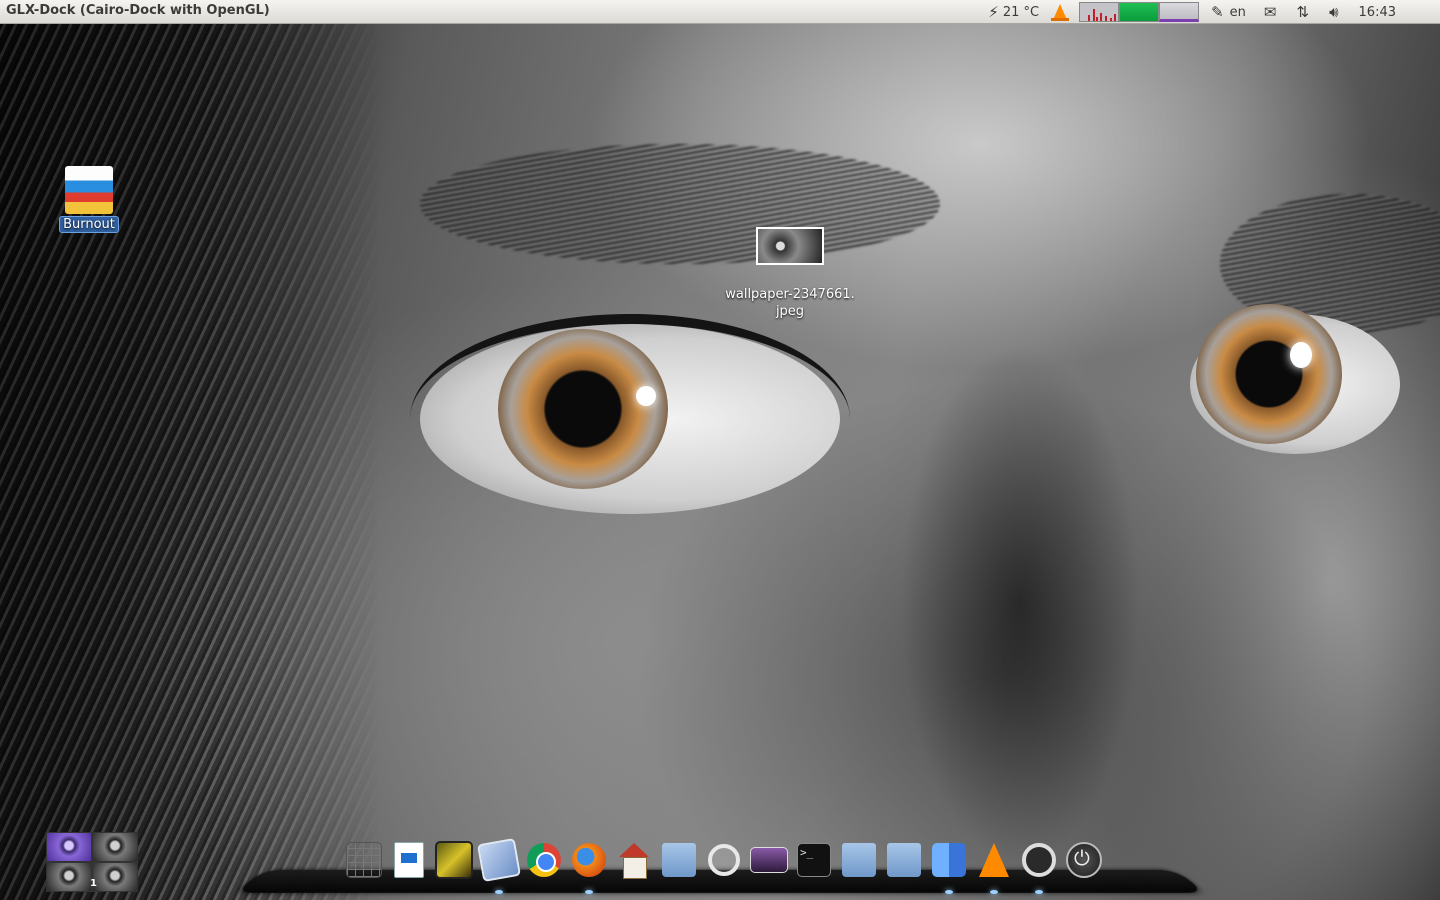  I want to click on dock-launcher-refresh, so click(1039, 866).